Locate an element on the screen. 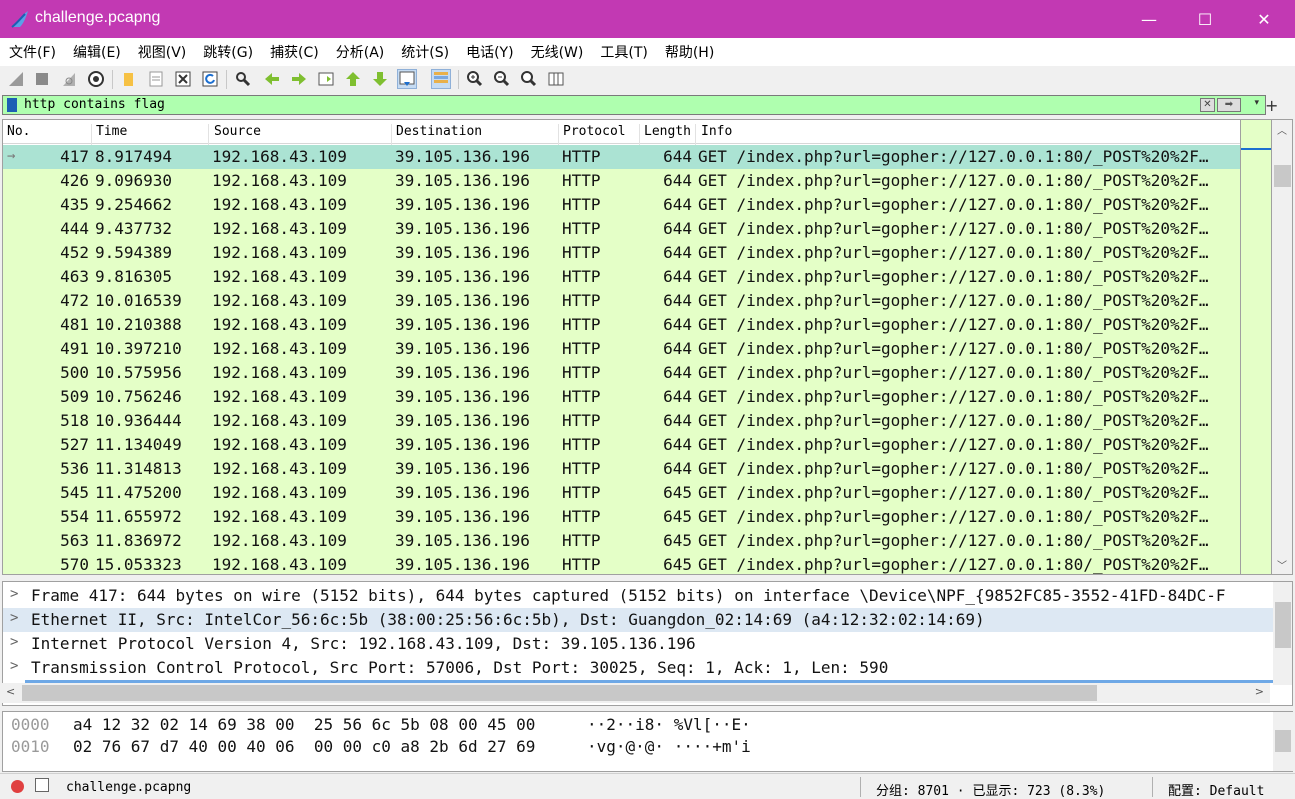 The image size is (1295, 799). open-file-icon is located at coordinates (129, 79).